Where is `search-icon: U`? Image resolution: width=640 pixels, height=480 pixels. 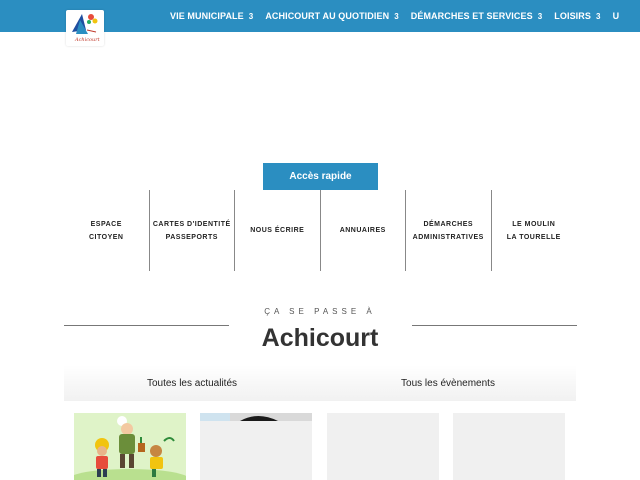 search-icon: U is located at coordinates (616, 16).